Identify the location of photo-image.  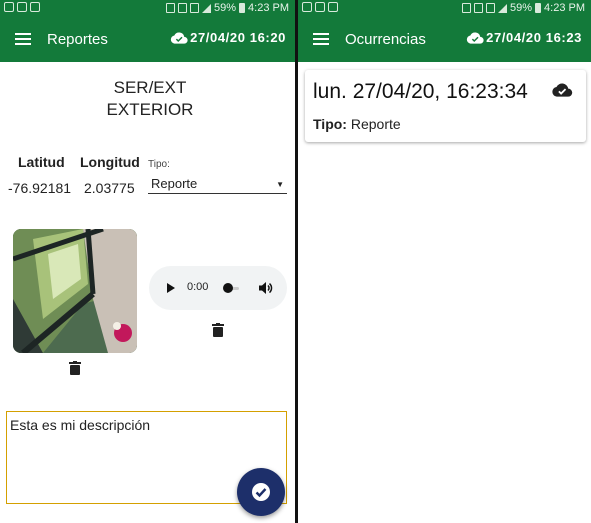
(75, 291).